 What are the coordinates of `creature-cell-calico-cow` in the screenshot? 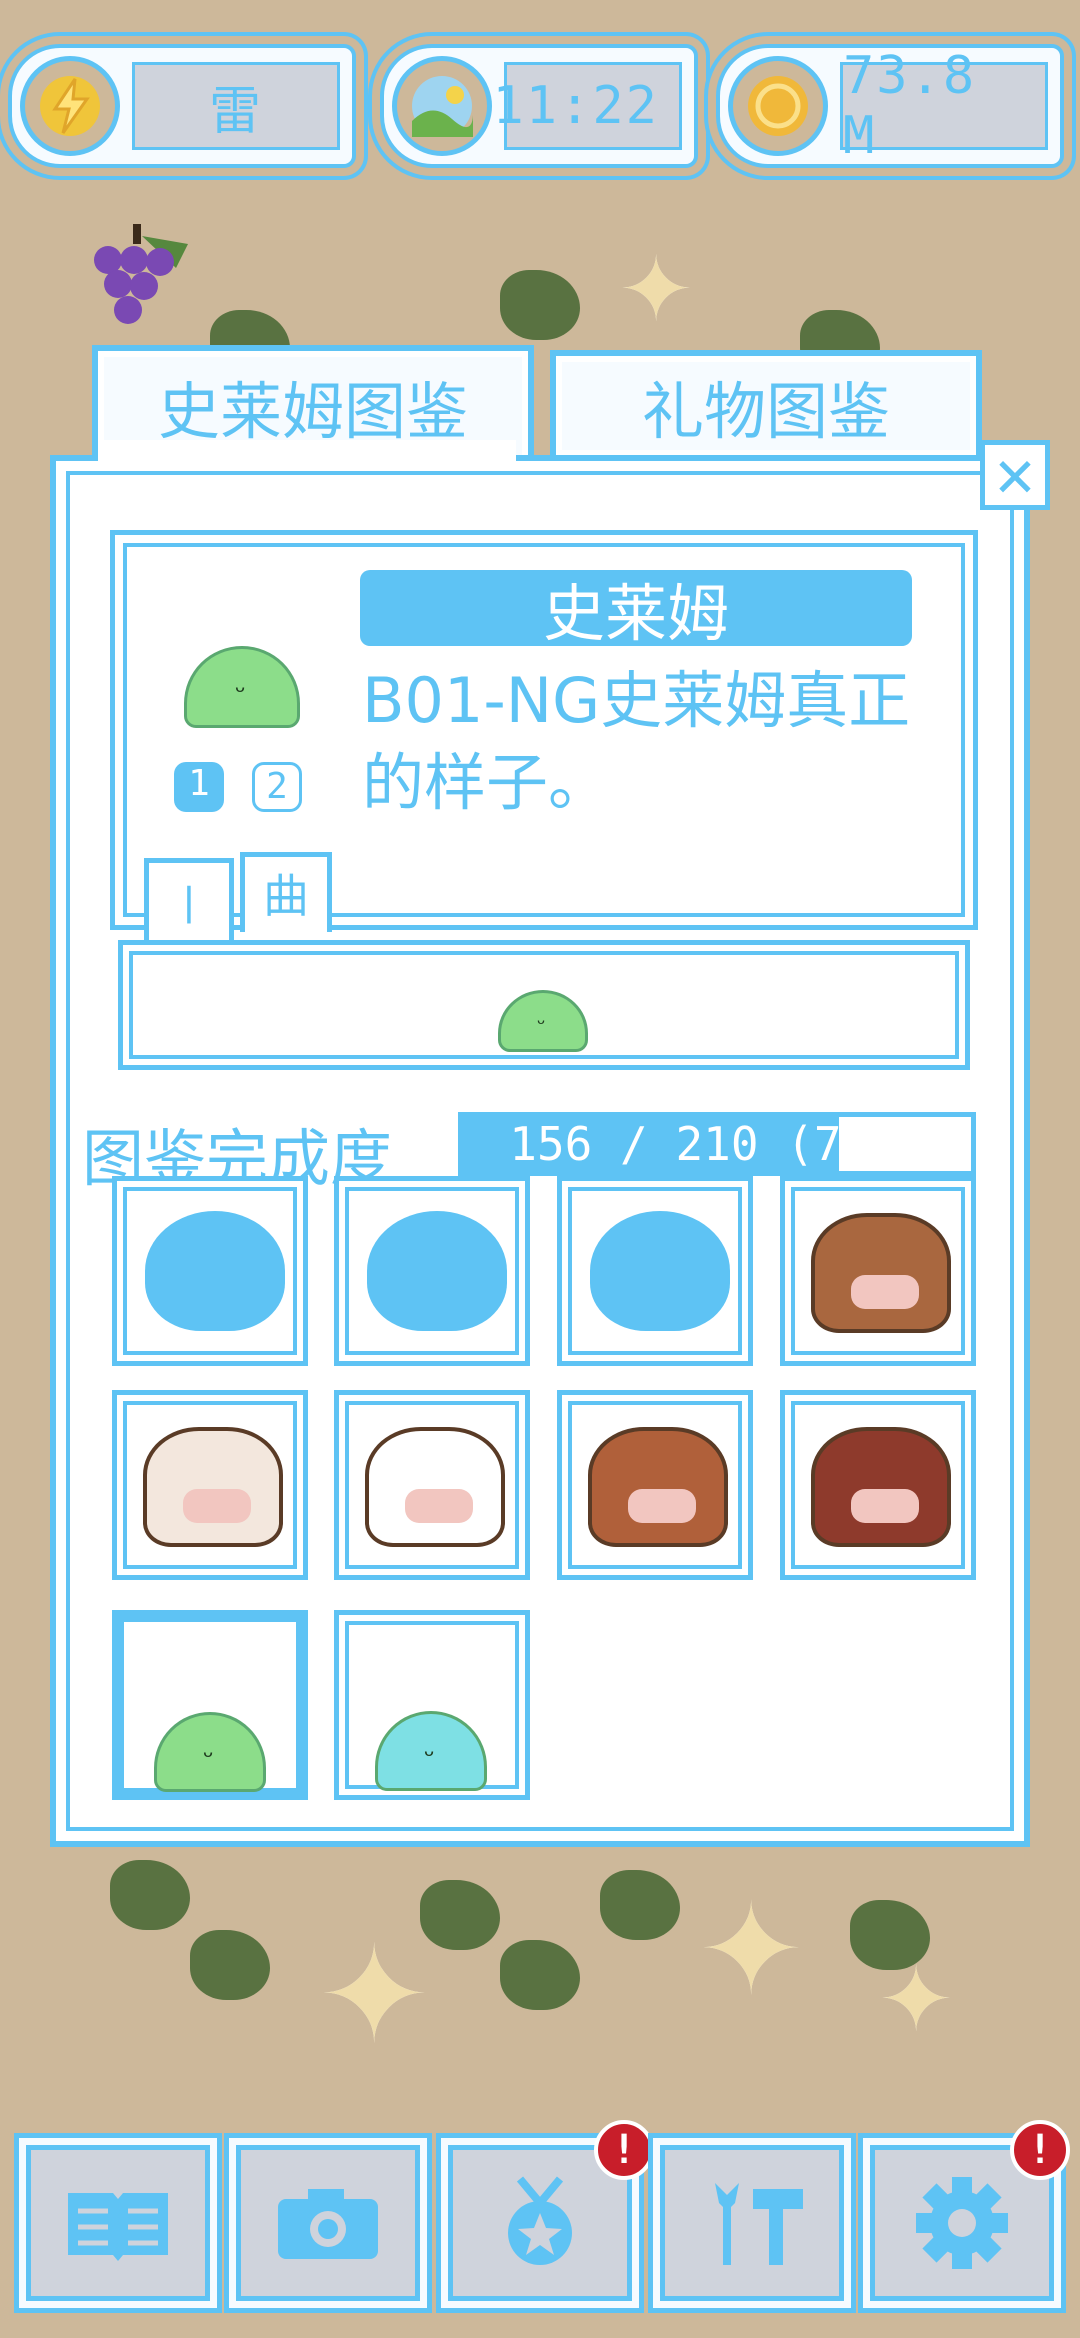 It's located at (210, 1485).